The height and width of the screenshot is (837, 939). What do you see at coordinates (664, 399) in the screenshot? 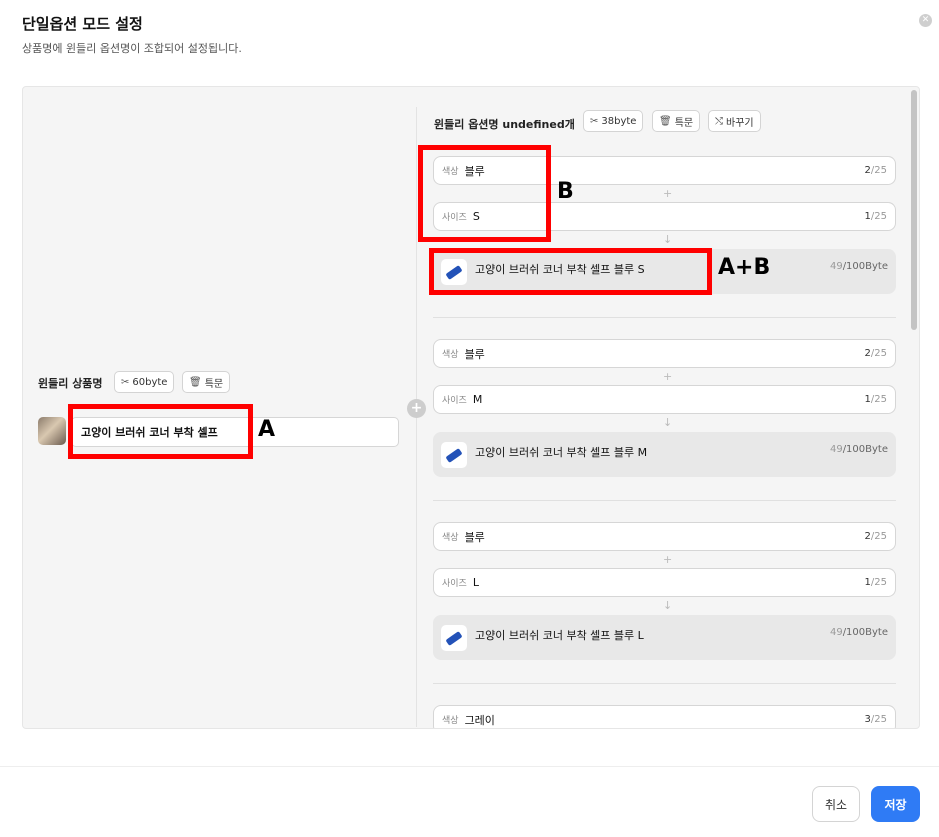
I see `option-size-field: 사이즈 M 1/25` at bounding box center [664, 399].